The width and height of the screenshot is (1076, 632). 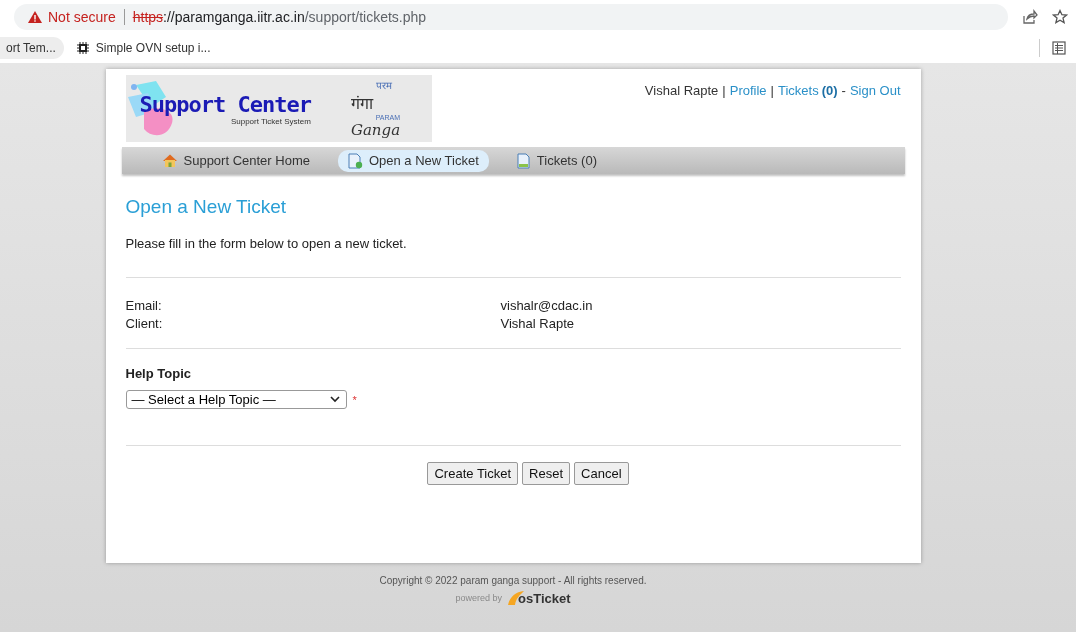 What do you see at coordinates (235, 160) in the screenshot?
I see `nav-tab: Support Center Home` at bounding box center [235, 160].